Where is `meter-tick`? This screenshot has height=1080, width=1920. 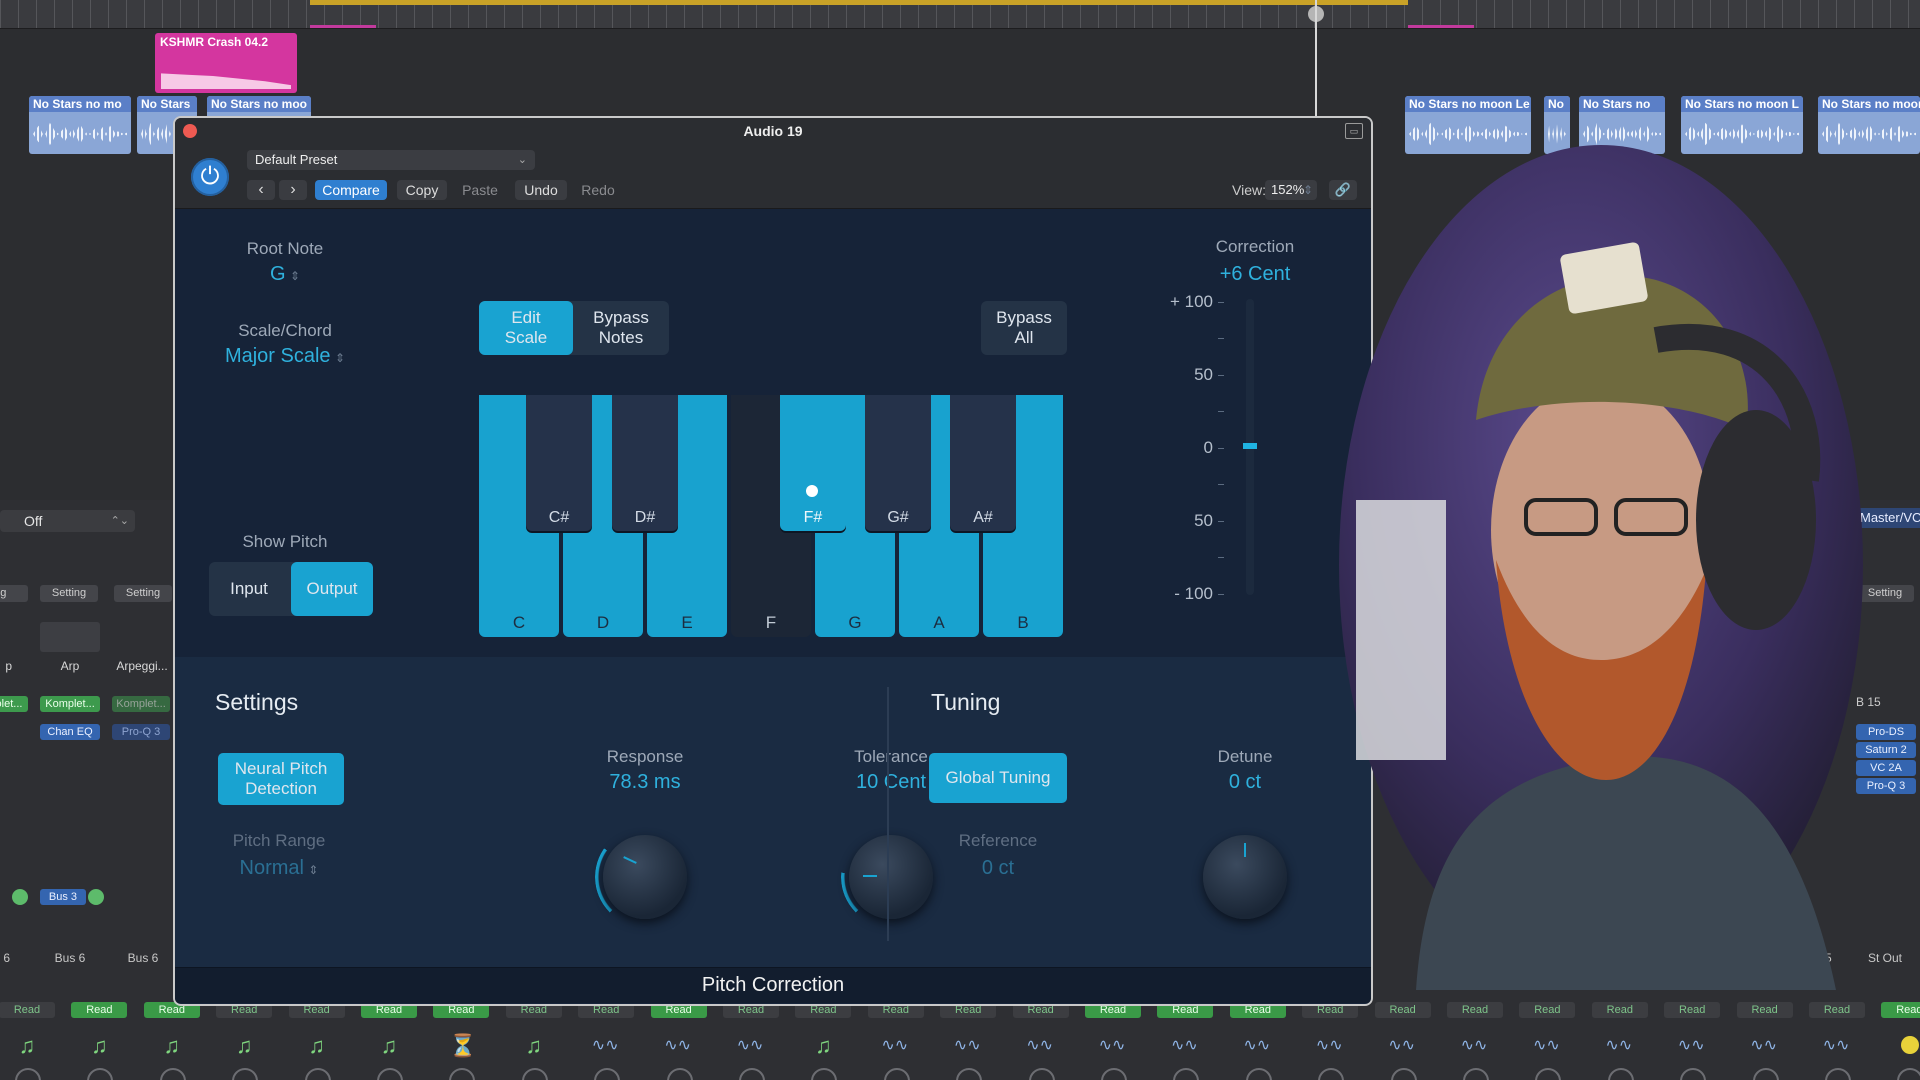
meter-tick is located at coordinates (1221, 448).